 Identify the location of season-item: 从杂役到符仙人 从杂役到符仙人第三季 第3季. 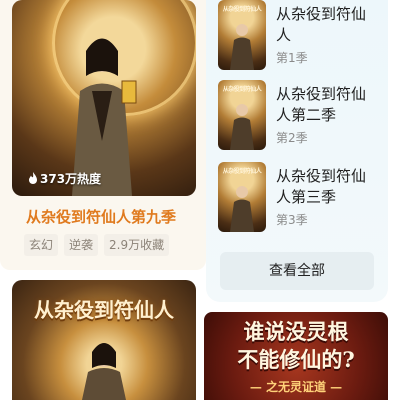
(301, 199).